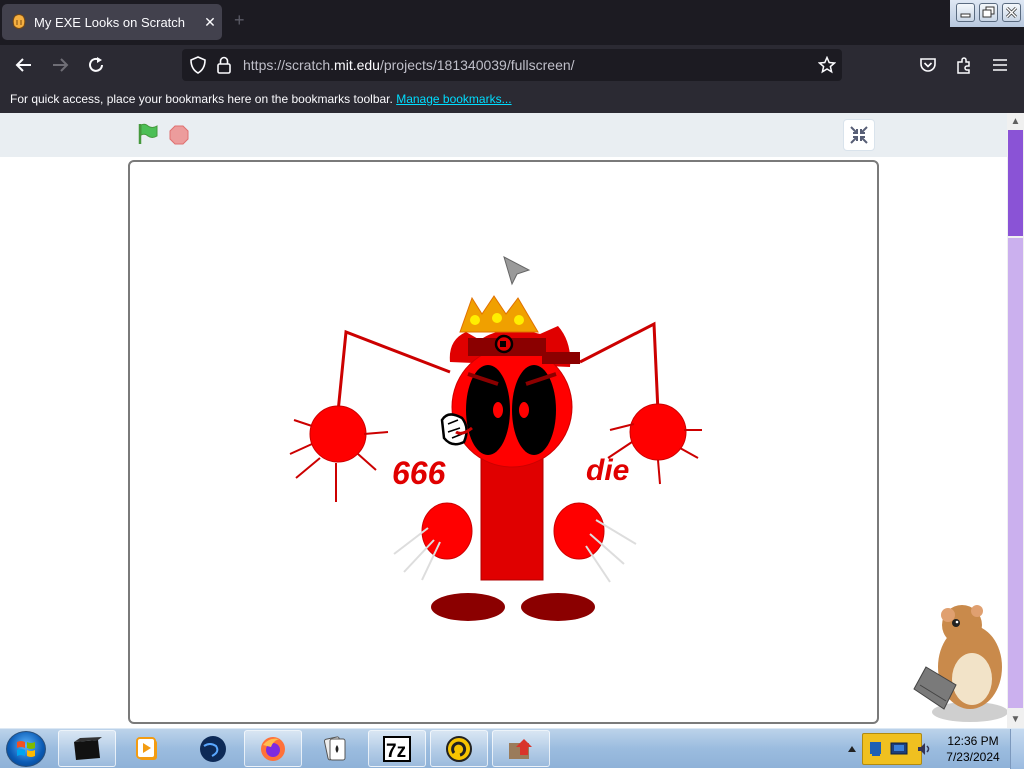 The height and width of the screenshot is (771, 1024). I want to click on restore-icon, so click(988, 12).